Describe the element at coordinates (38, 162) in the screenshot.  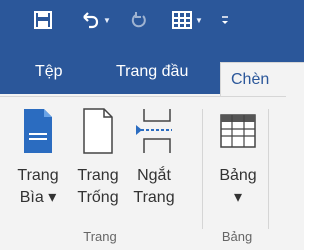
I see `cover-page-button: Trang Bìa ▾` at that location.